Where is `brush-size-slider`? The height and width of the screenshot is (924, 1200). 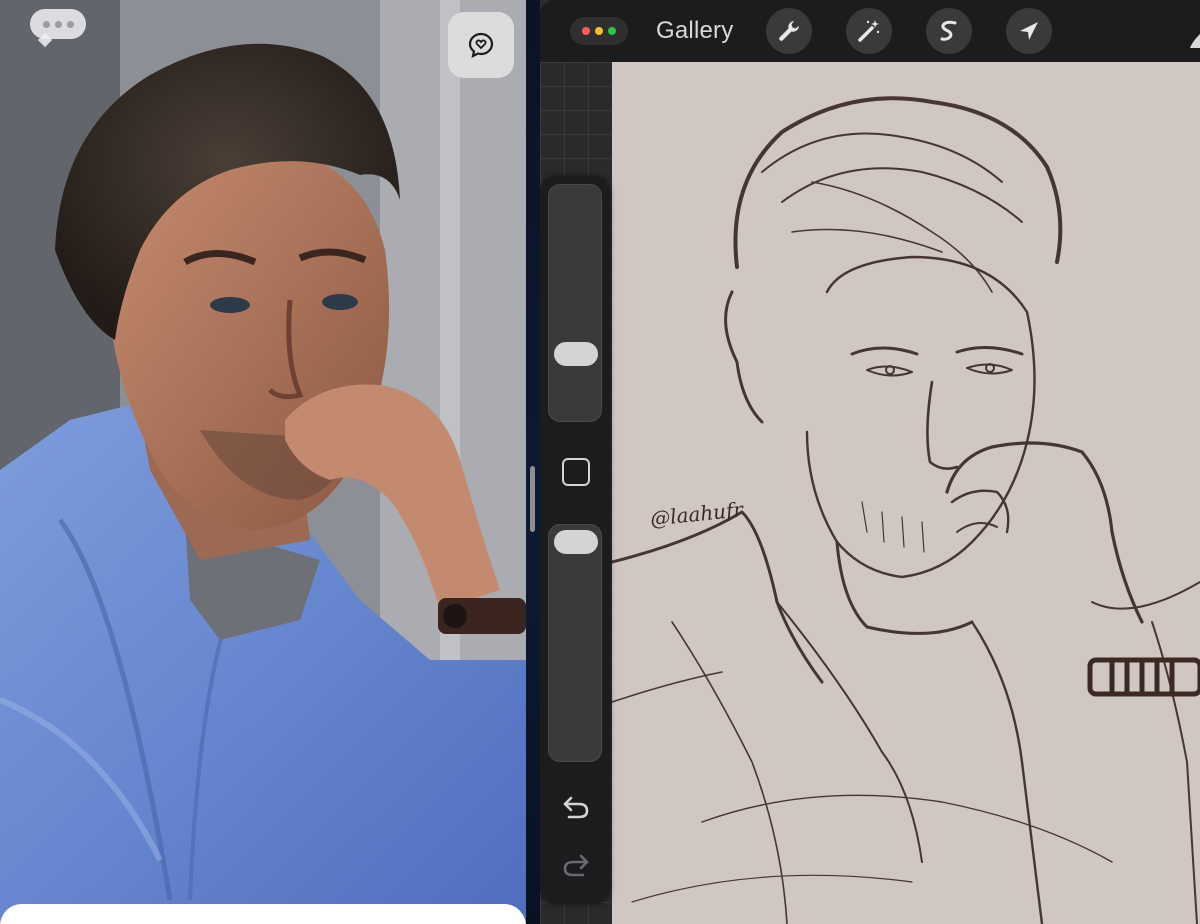 brush-size-slider is located at coordinates (575, 303).